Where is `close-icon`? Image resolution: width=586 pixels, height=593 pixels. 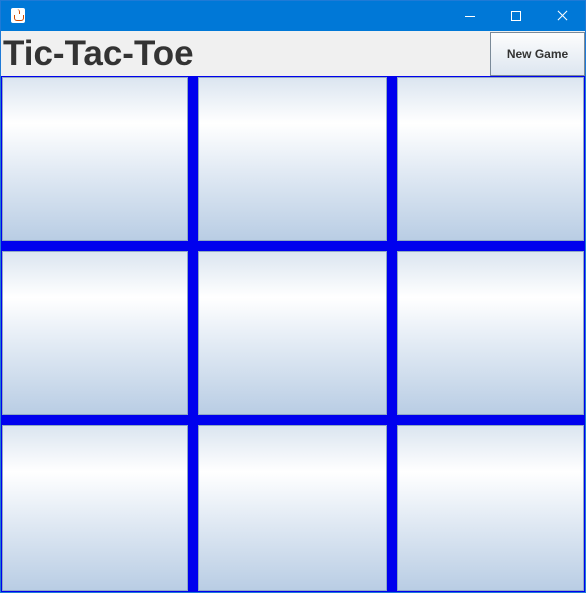 close-icon is located at coordinates (562, 16).